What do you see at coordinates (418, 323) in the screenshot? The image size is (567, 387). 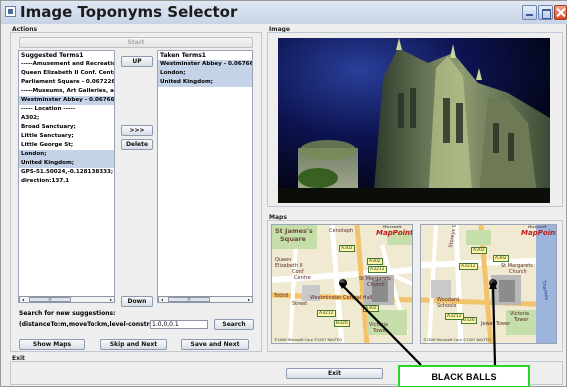 I see `annotation-arrows` at bounding box center [418, 323].